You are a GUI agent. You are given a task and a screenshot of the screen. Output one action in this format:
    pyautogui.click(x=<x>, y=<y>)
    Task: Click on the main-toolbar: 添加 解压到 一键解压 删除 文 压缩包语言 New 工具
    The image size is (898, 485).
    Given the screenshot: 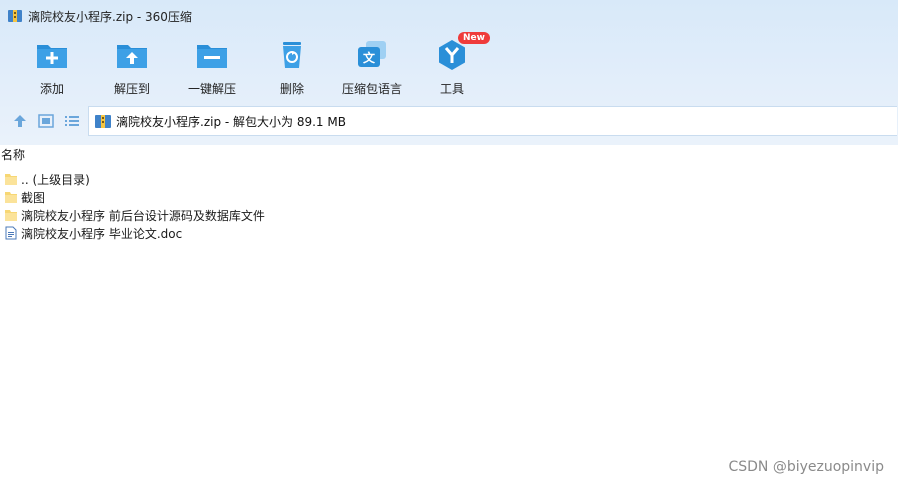 What is the action you would take?
    pyautogui.click(x=449, y=64)
    